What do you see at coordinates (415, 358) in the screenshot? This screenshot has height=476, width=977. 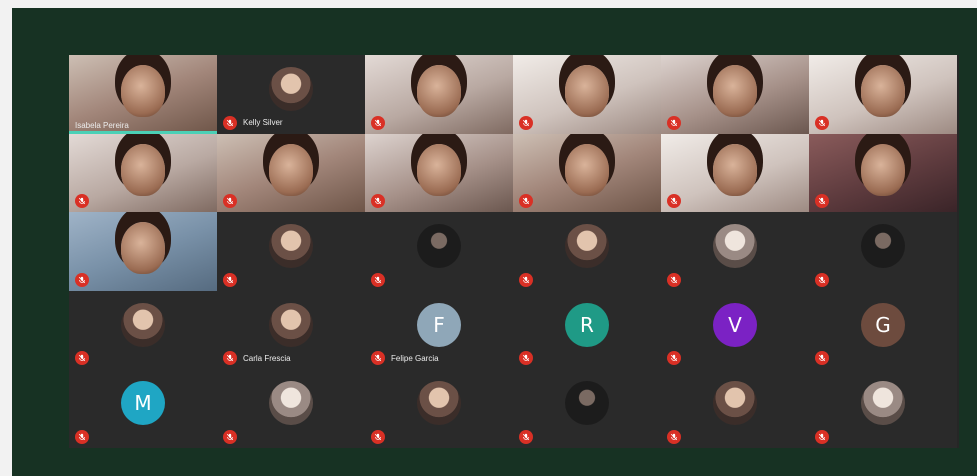 I see `participant-name: Felipe Garcia` at bounding box center [415, 358].